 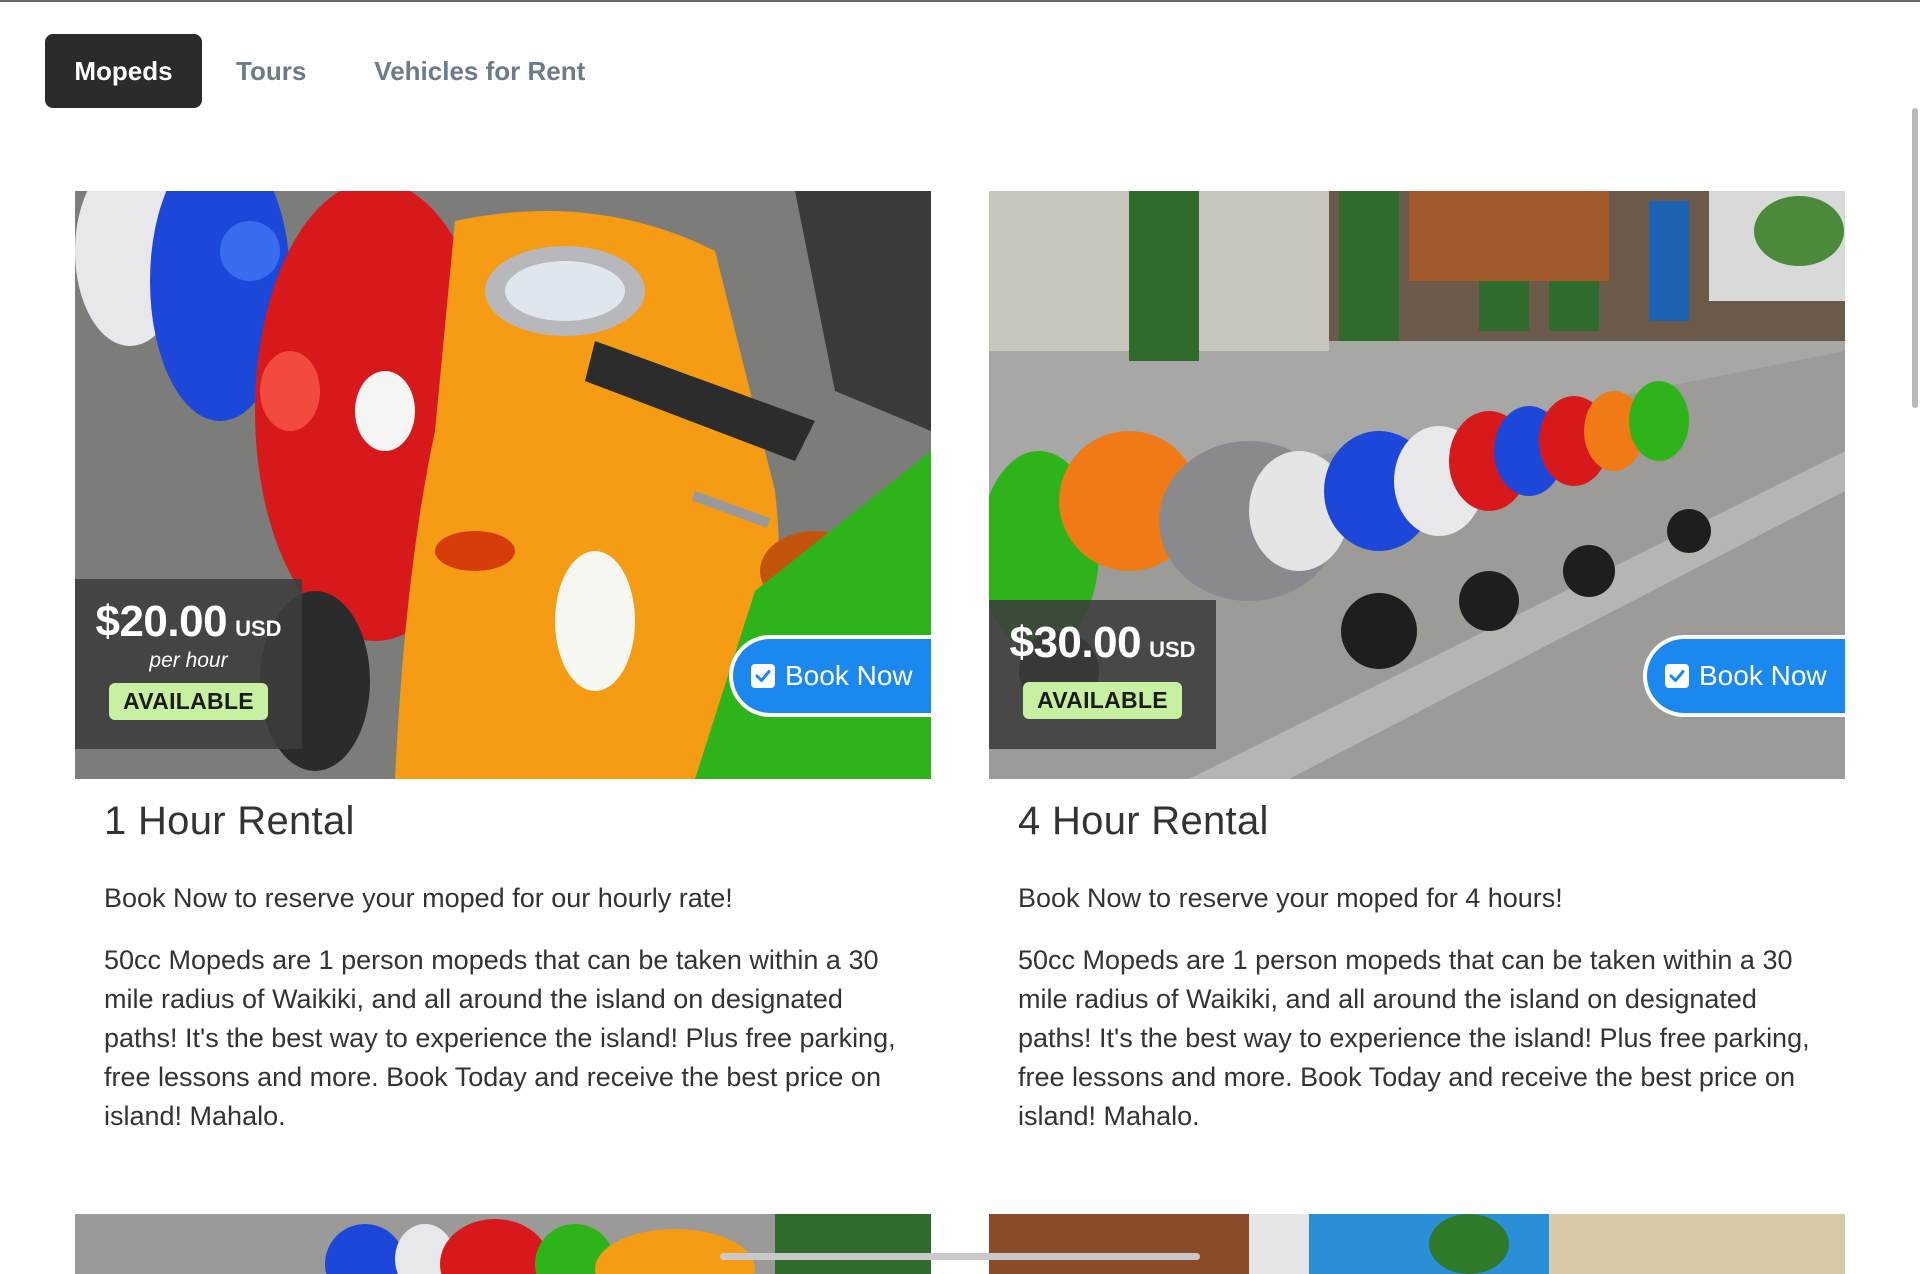 I want to click on rental-title: 4 Hour Rental, so click(x=1143, y=821).